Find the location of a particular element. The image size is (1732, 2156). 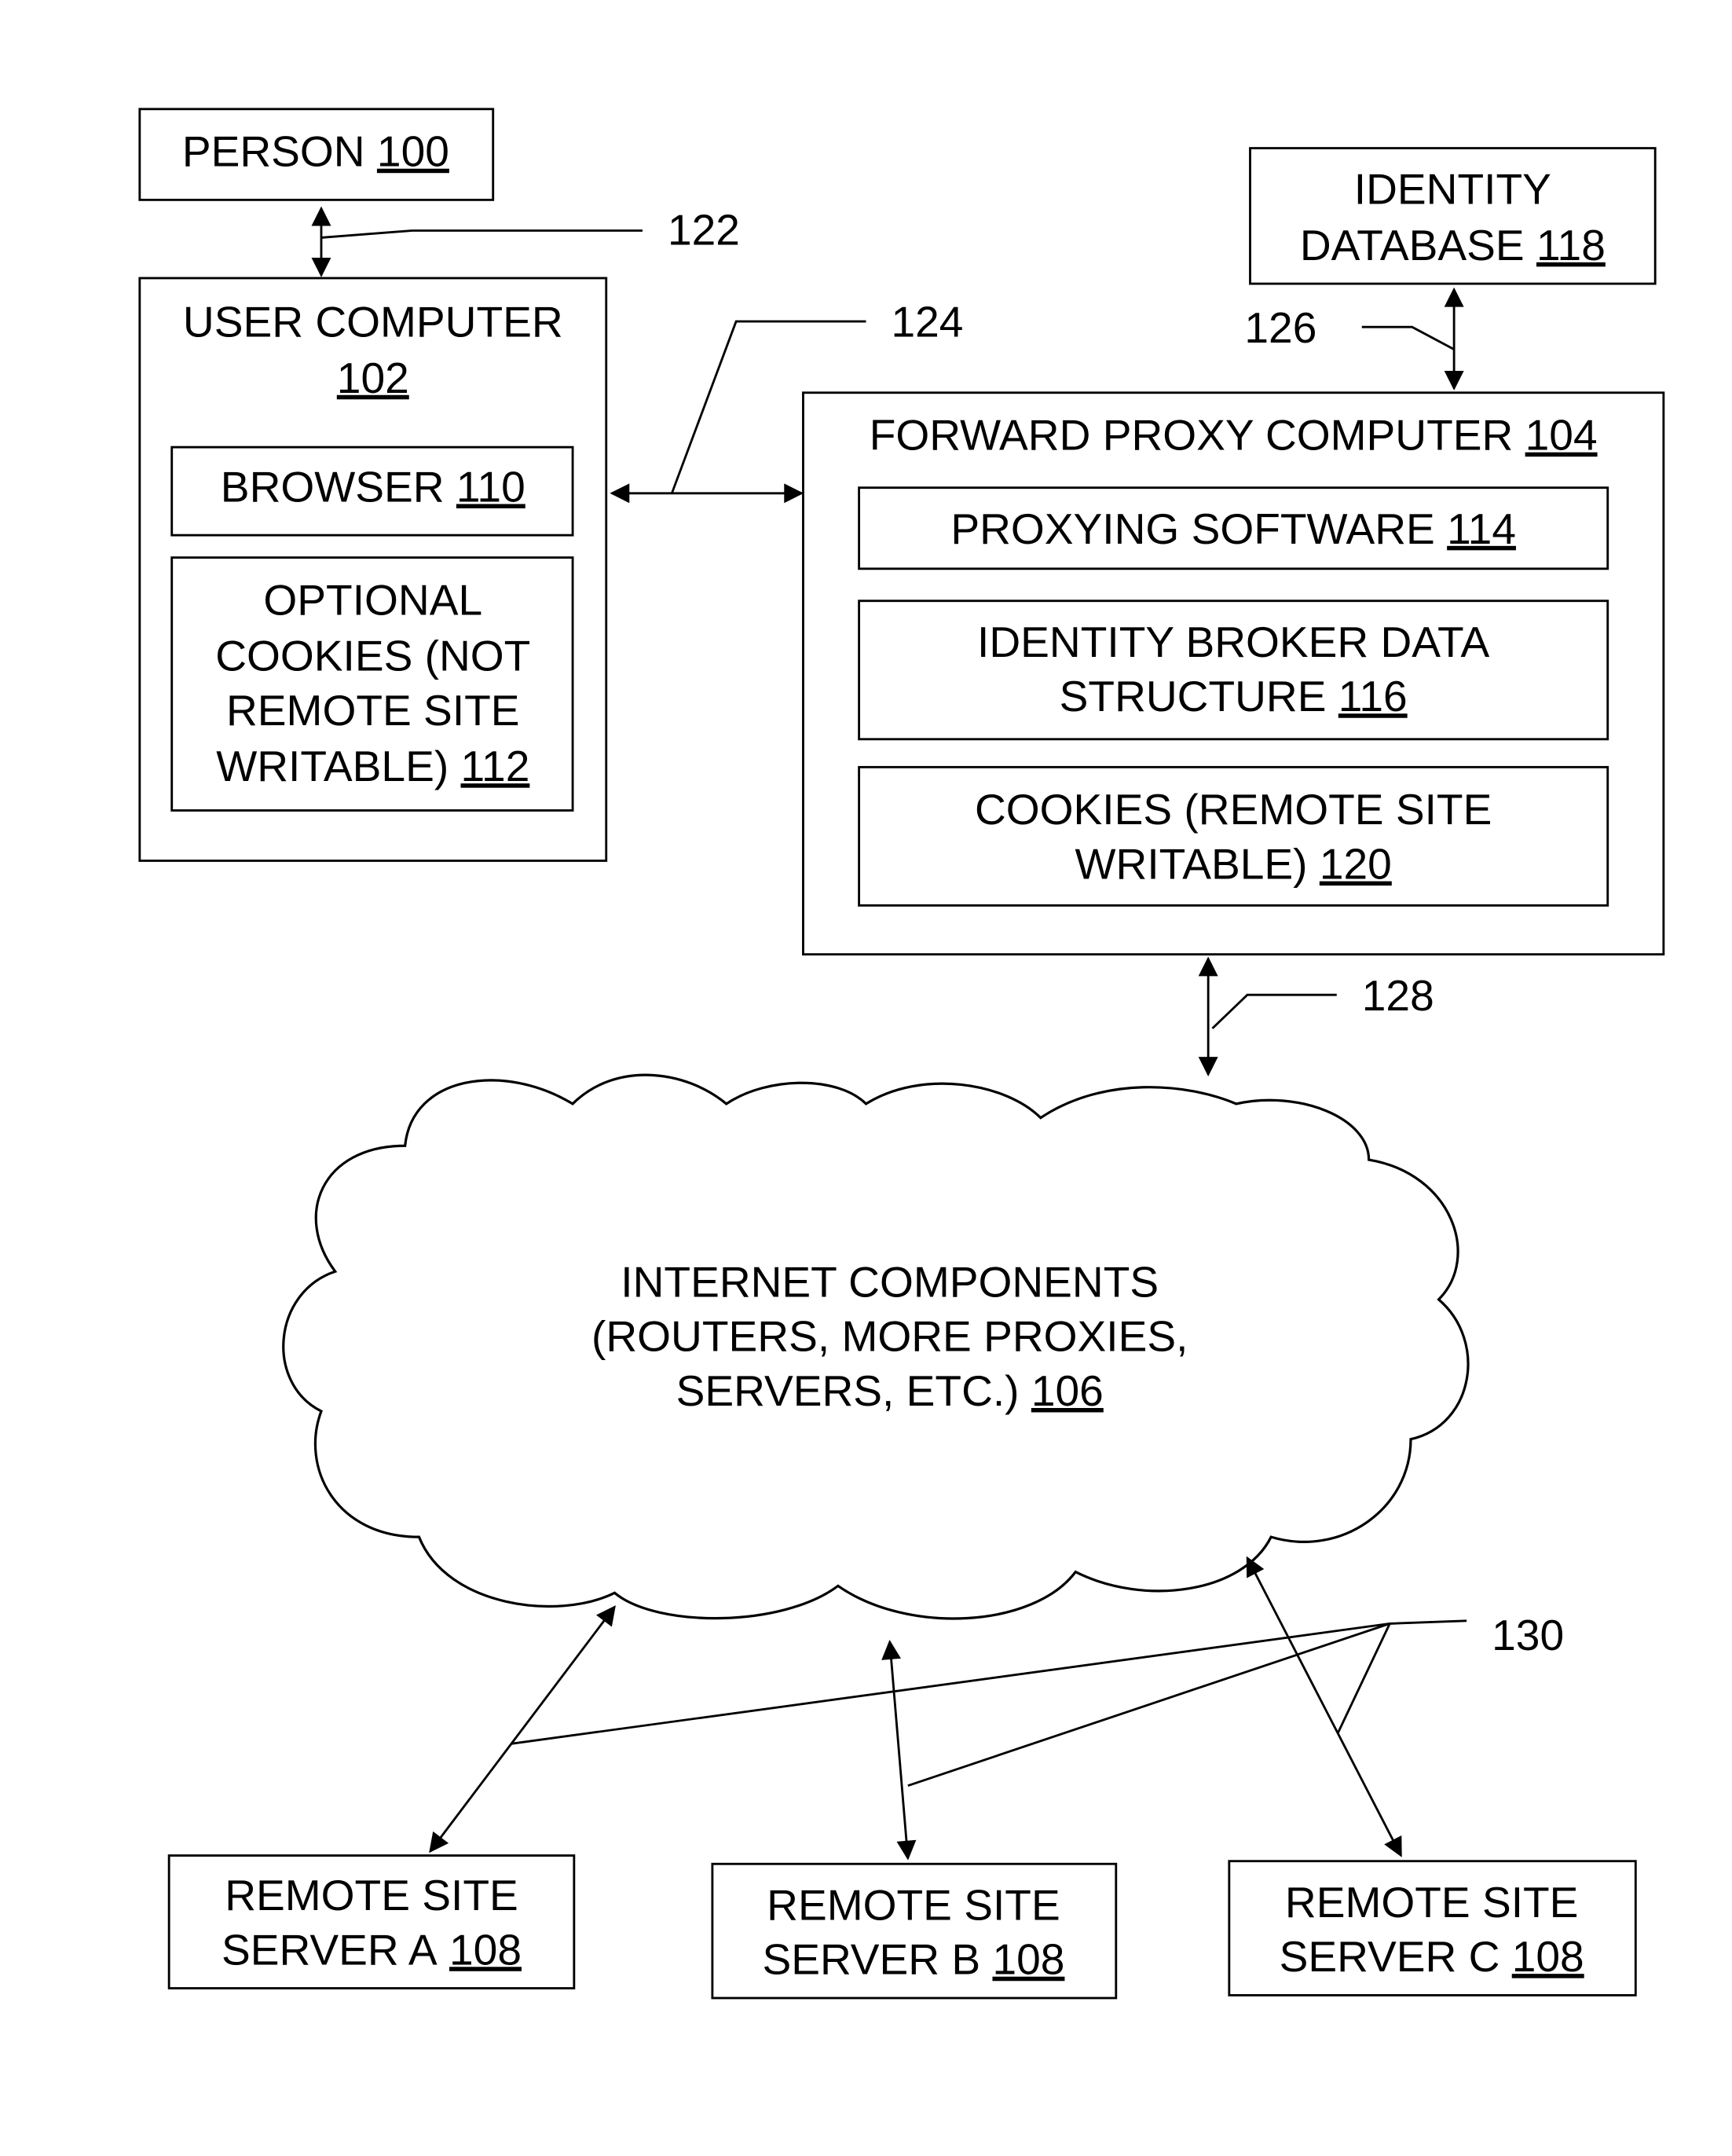

server-a-box: REMOTE SITE SERVER A 108 is located at coordinates (371, 1921).